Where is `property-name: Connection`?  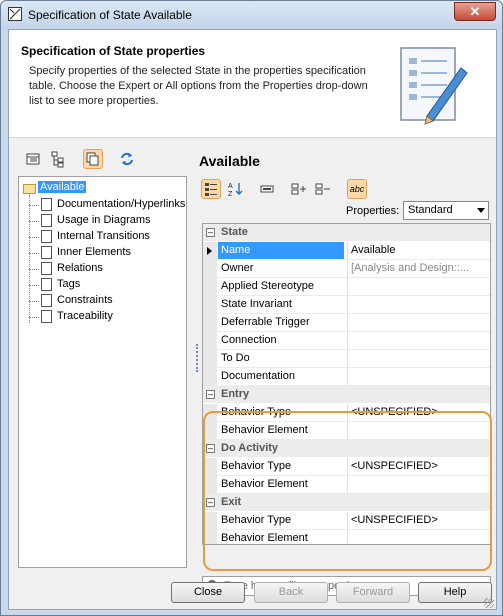 property-name: Connection is located at coordinates (249, 340).